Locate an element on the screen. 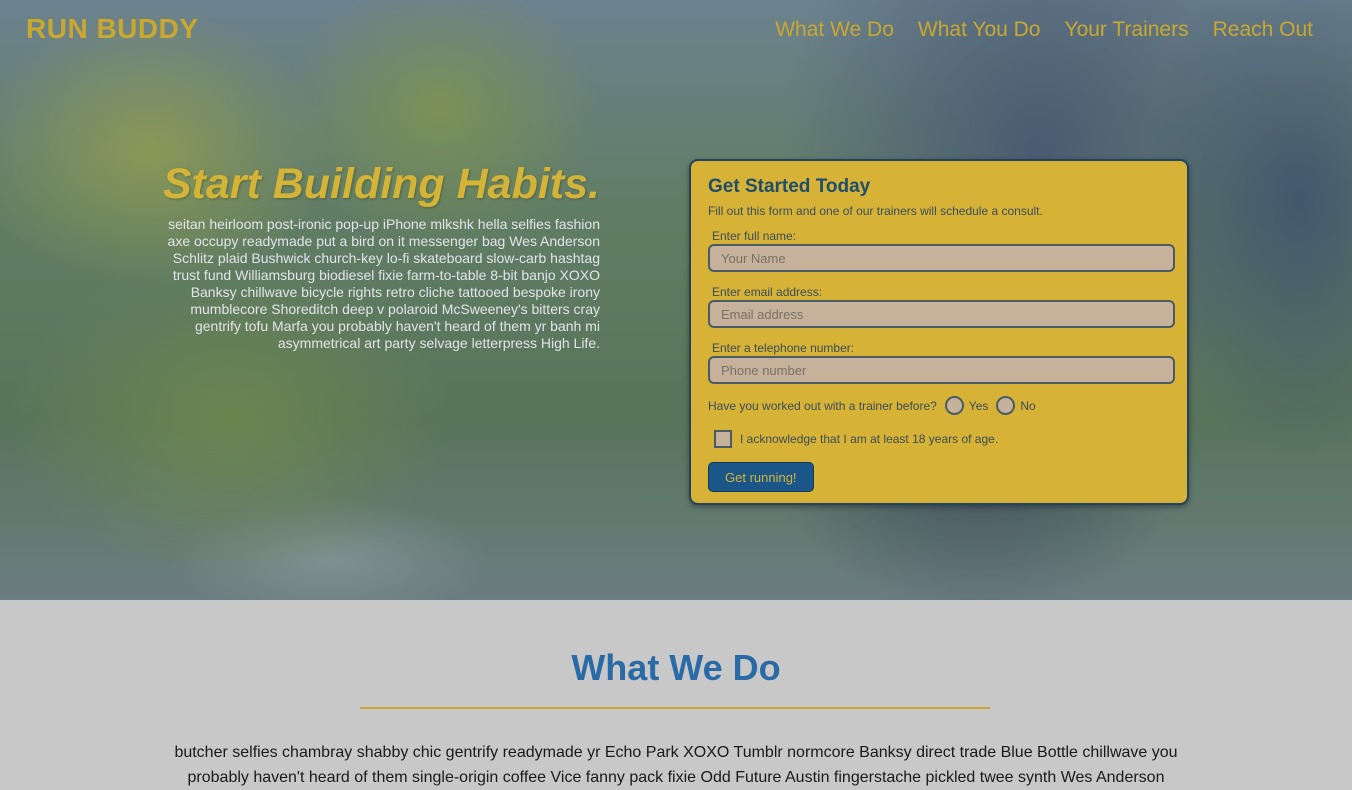 The image size is (1352, 790). trainer-no-label: No is located at coordinates (1028, 405).